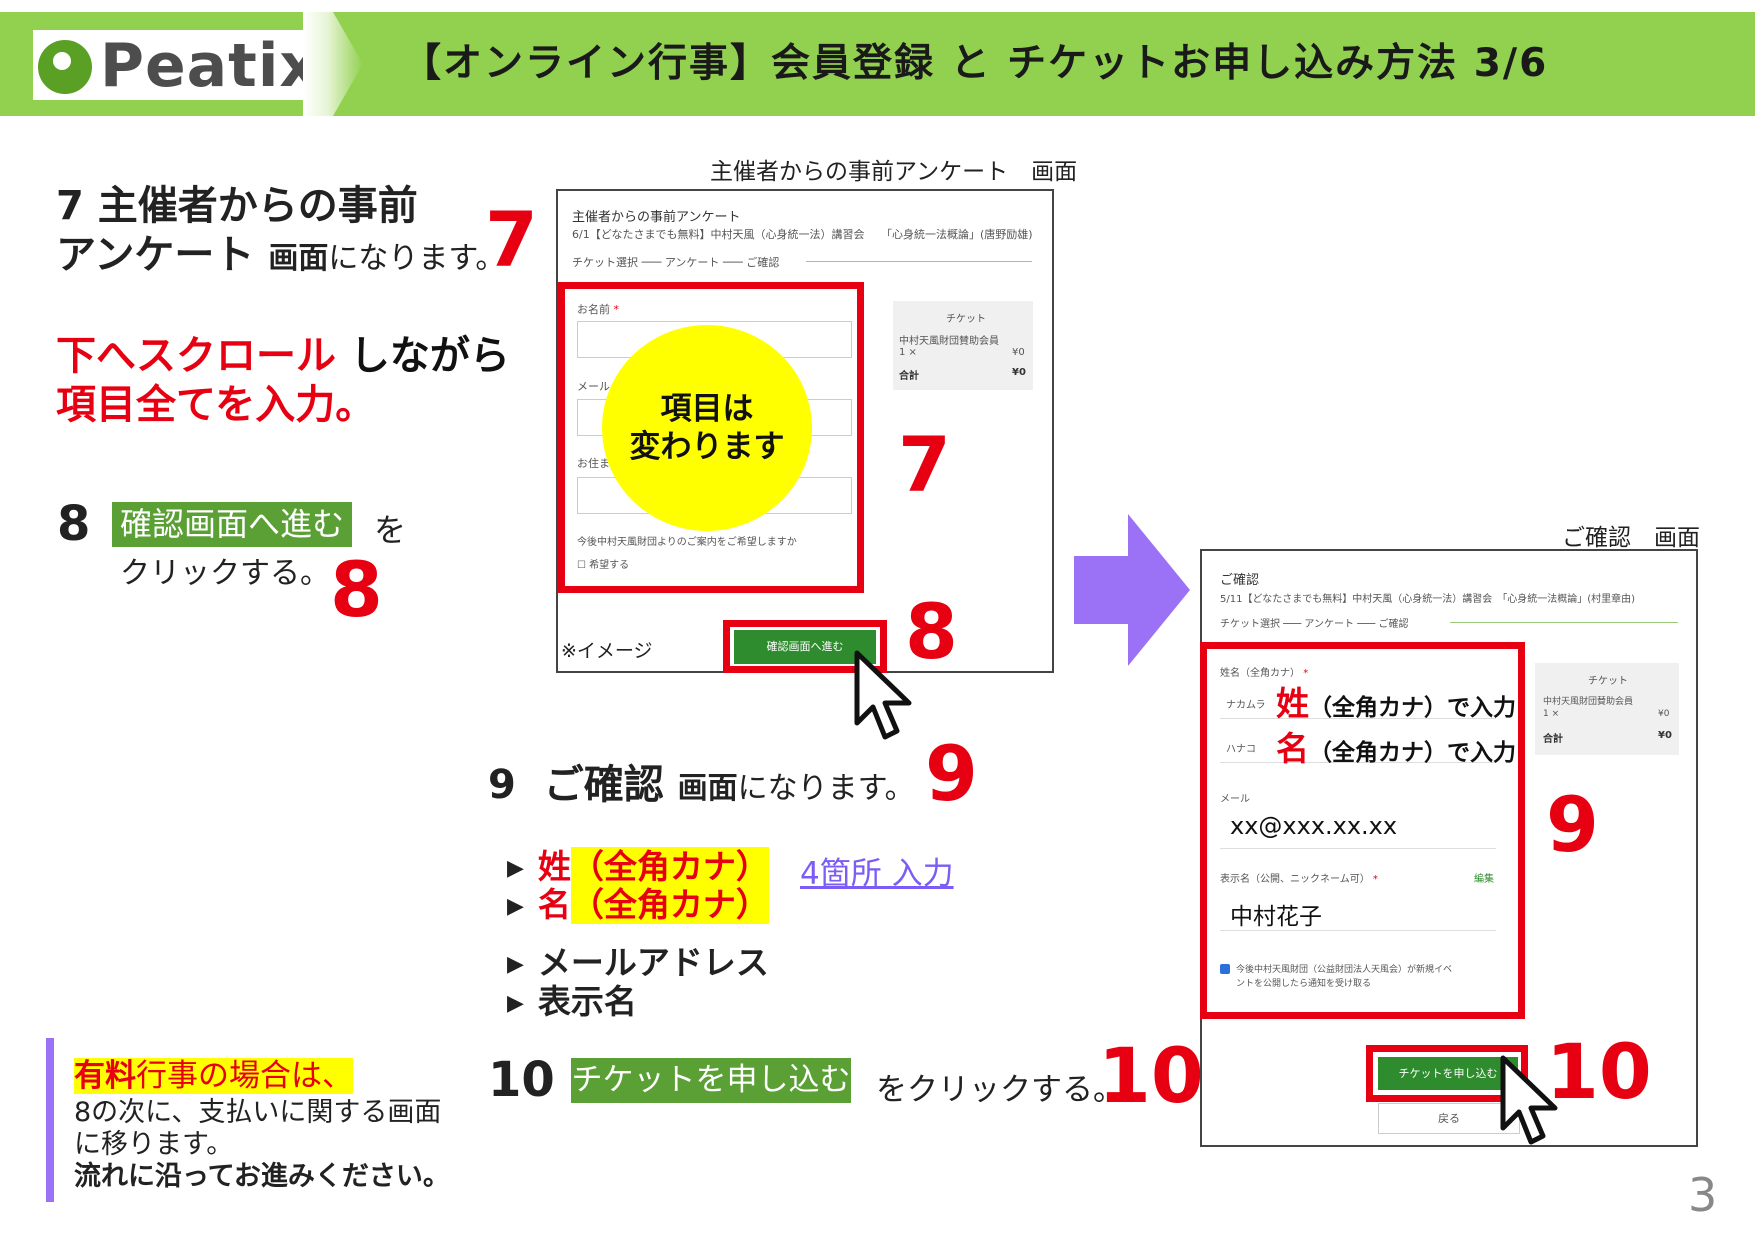 The height and width of the screenshot is (1241, 1755). Describe the element at coordinates (502, 785) in the screenshot. I see `step9-number: 9` at that location.